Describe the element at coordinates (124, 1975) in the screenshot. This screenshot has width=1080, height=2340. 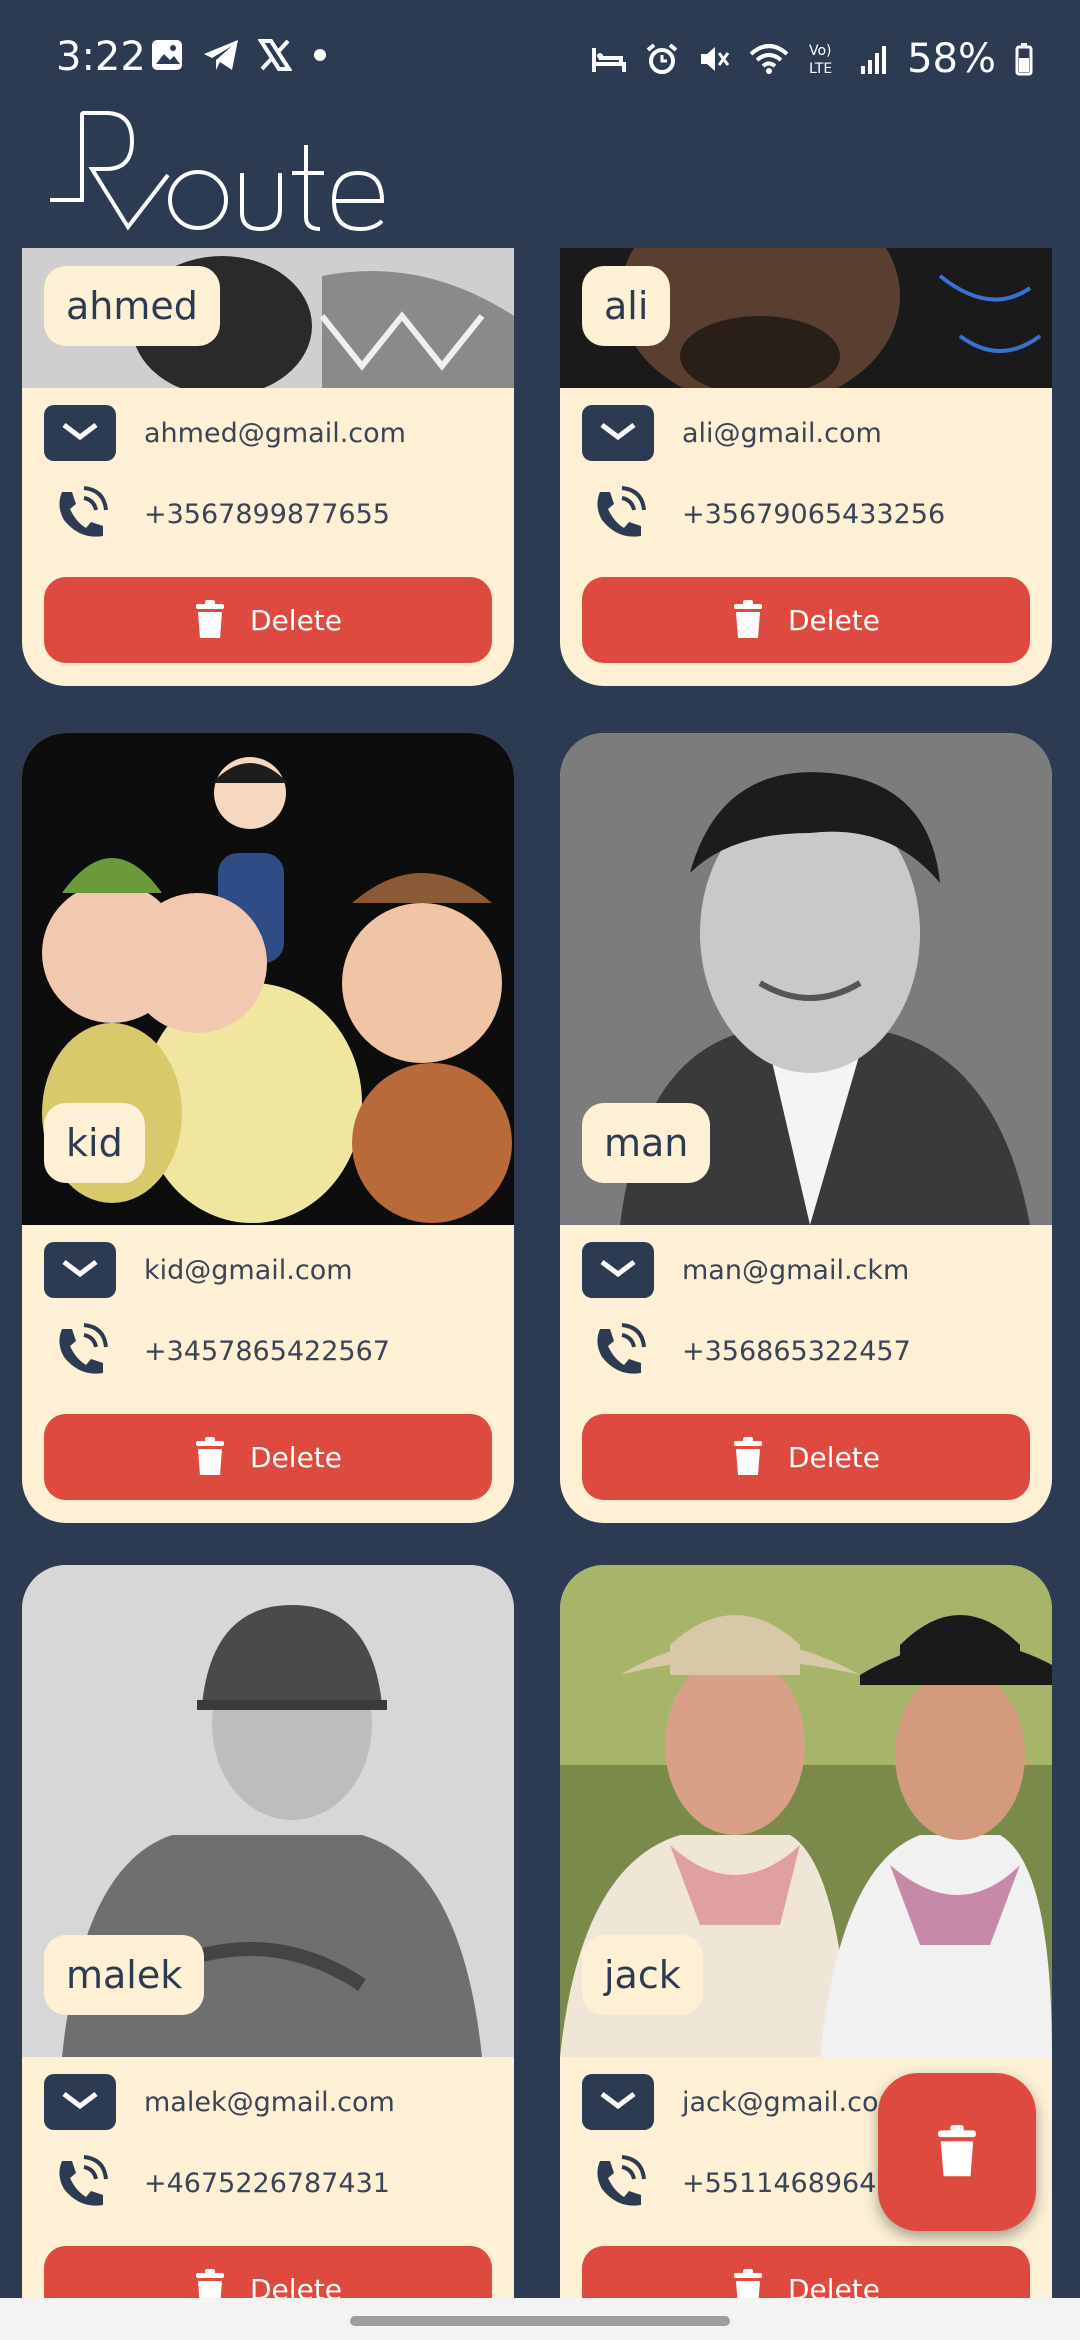
I see `contact-name-badge: malek` at that location.